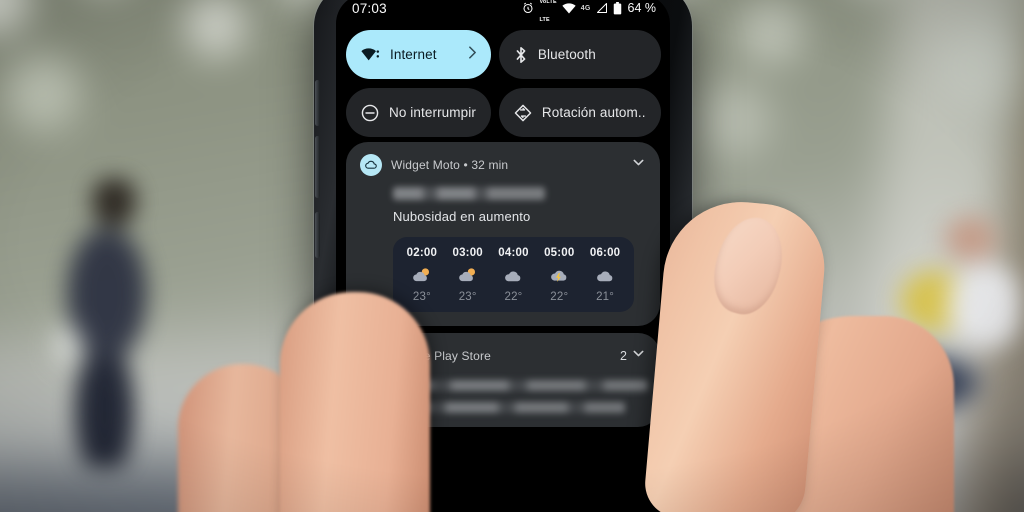 Image resolution: width=1024 pixels, height=512 pixels. What do you see at coordinates (593, 112) in the screenshot?
I see `qs-tile-label: Rotación autom..` at bounding box center [593, 112].